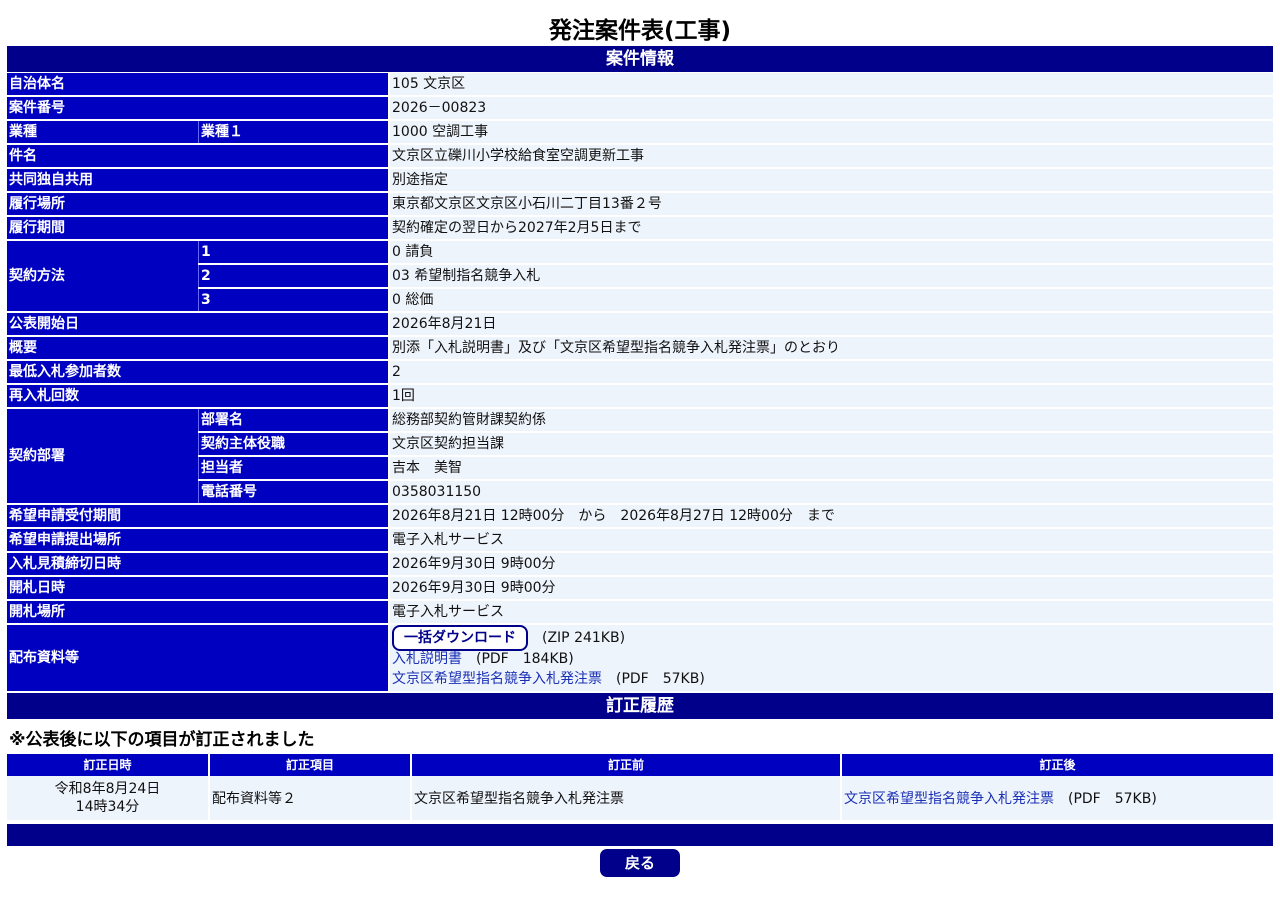 The height and width of the screenshot is (900, 1280). Describe the element at coordinates (830, 276) in the screenshot. I see `value-contract-method-2: 03 希望制指名競争入札` at that location.